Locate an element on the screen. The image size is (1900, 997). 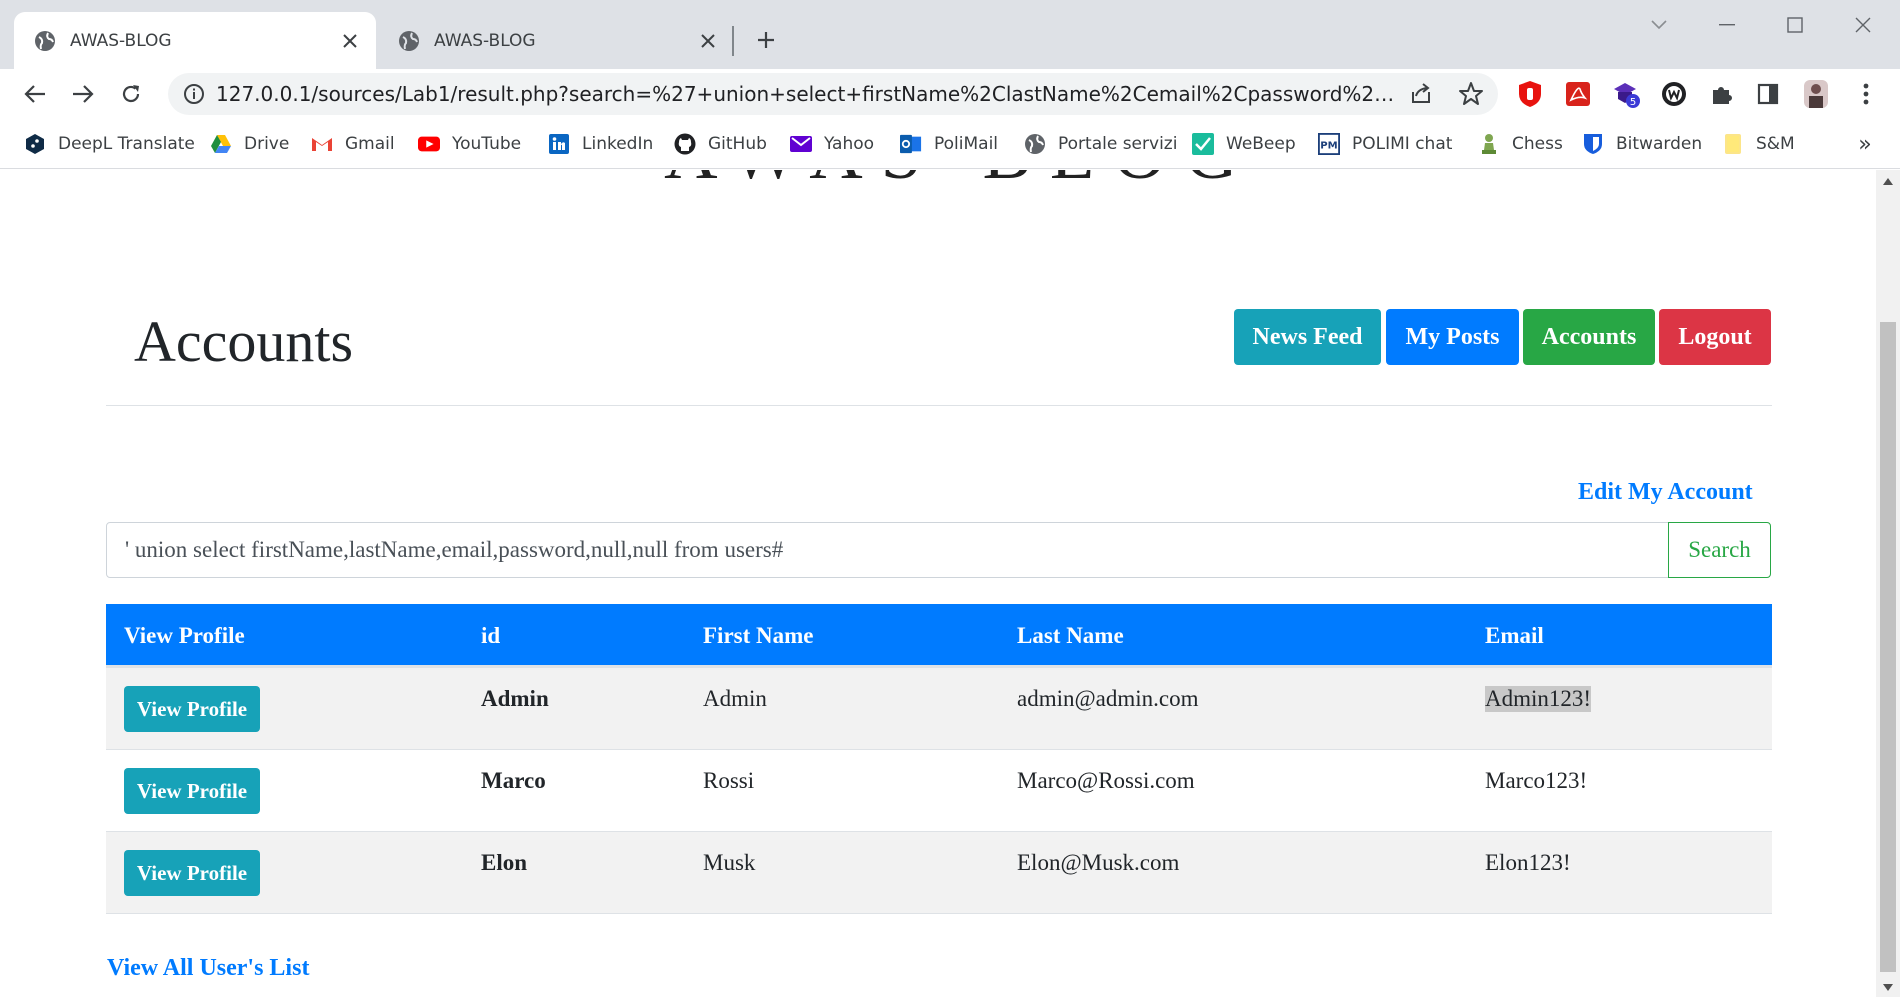
bookmarks-overflow-icon: » is located at coordinates (1865, 144).